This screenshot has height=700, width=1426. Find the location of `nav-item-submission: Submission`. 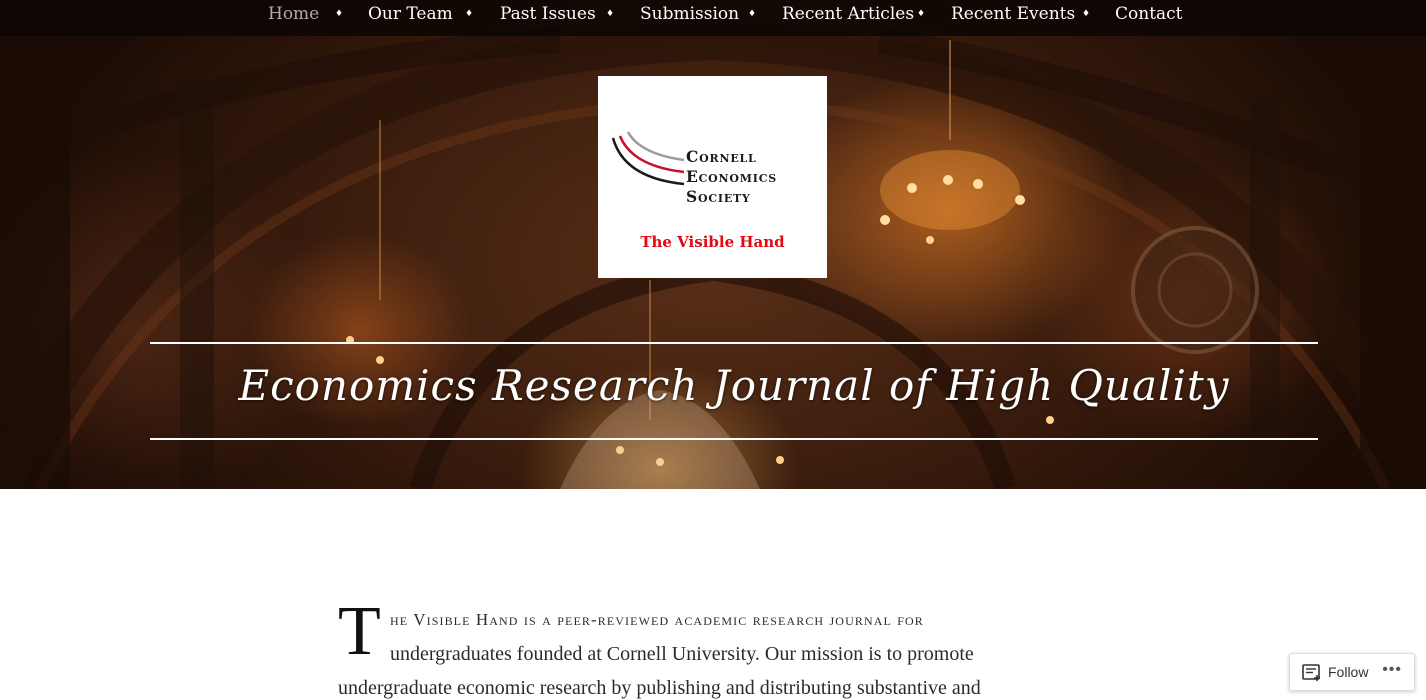

nav-item-submission: Submission is located at coordinates (689, 14).